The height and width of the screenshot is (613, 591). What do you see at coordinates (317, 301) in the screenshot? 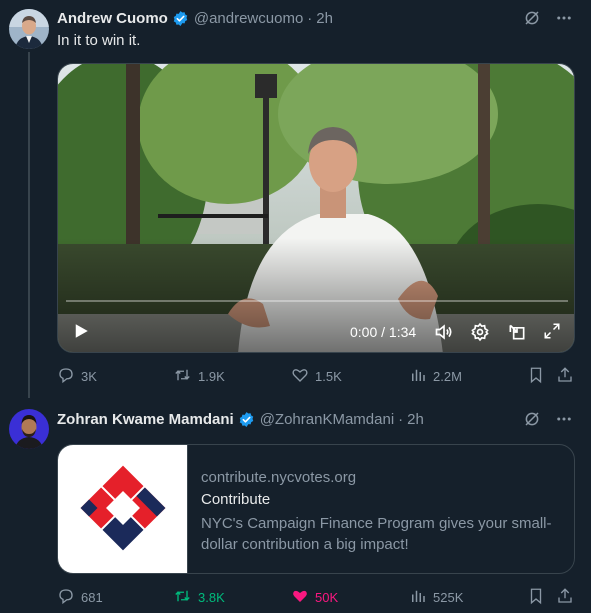
I see `video-progress-track` at bounding box center [317, 301].